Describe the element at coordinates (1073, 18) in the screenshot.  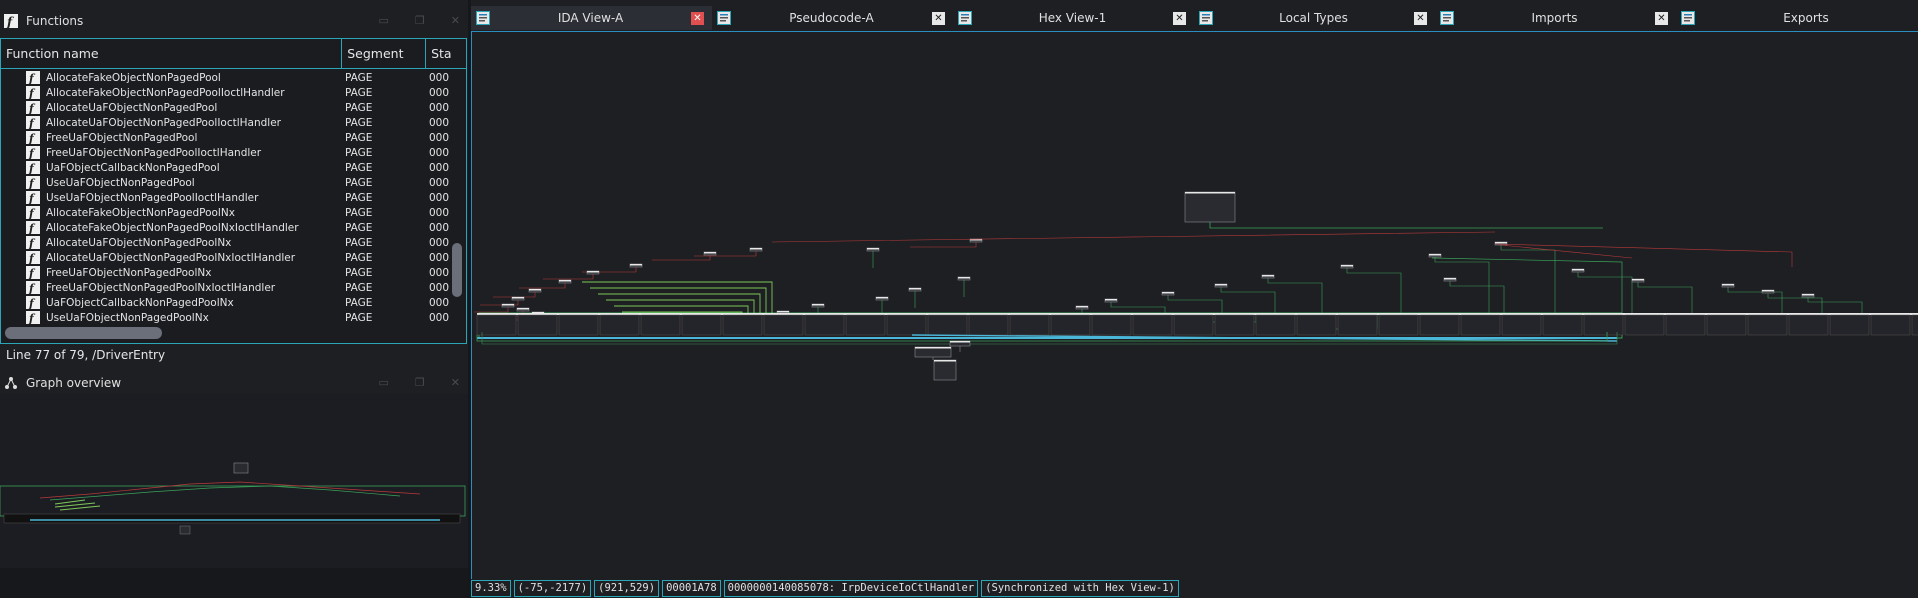
I see `tab-hex-view-1: Hex View-1 ✕` at that location.